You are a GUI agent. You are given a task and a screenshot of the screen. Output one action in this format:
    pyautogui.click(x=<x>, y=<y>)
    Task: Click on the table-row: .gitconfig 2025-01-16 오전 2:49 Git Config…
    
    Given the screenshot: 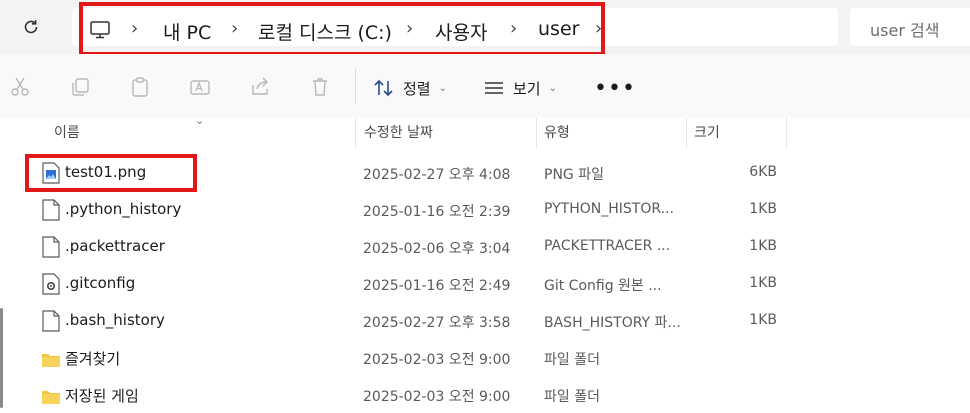 What is the action you would take?
    pyautogui.click(x=485, y=283)
    